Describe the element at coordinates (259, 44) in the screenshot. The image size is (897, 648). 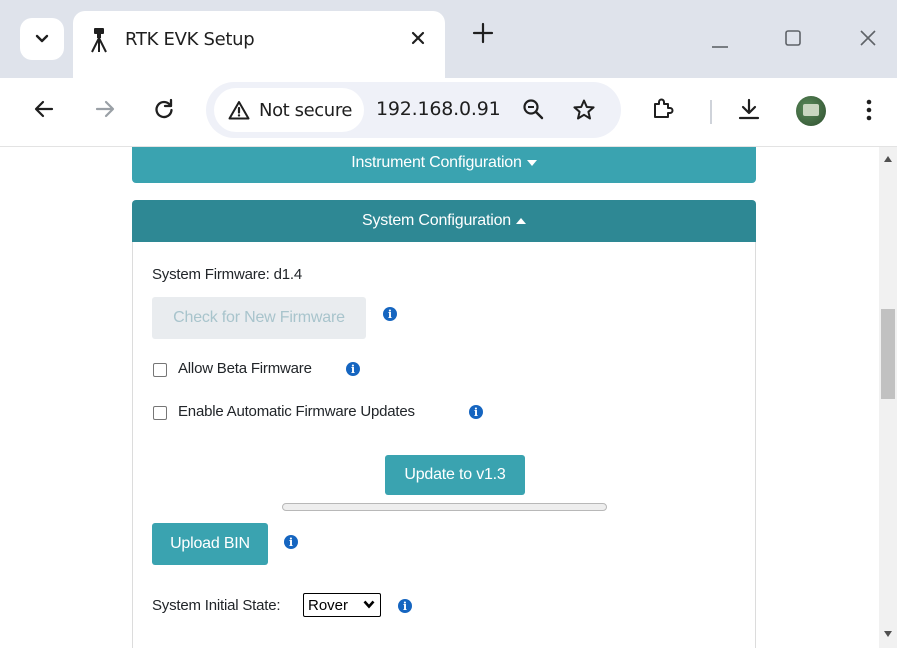
I see `active-tab: RTK EVK Setup` at that location.